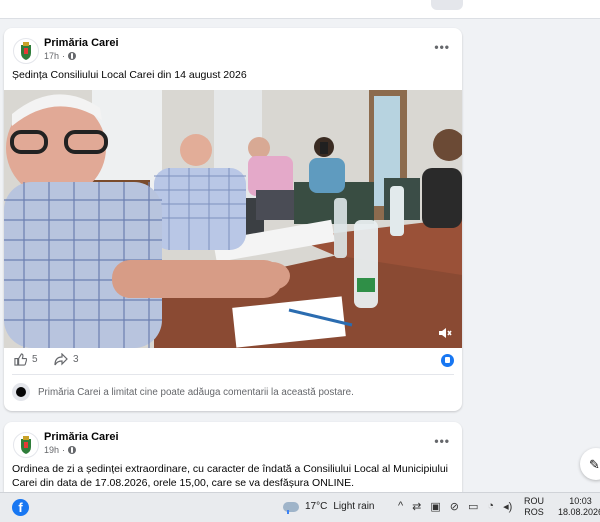 The height and width of the screenshot is (522, 600). I want to click on like-reaction-icon, so click(447, 360).